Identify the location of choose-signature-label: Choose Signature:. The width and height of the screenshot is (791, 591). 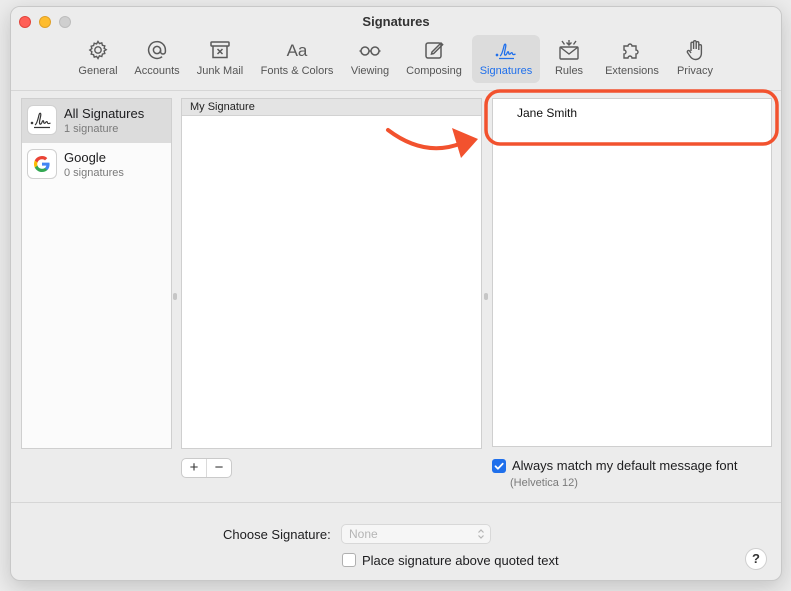
(277, 534).